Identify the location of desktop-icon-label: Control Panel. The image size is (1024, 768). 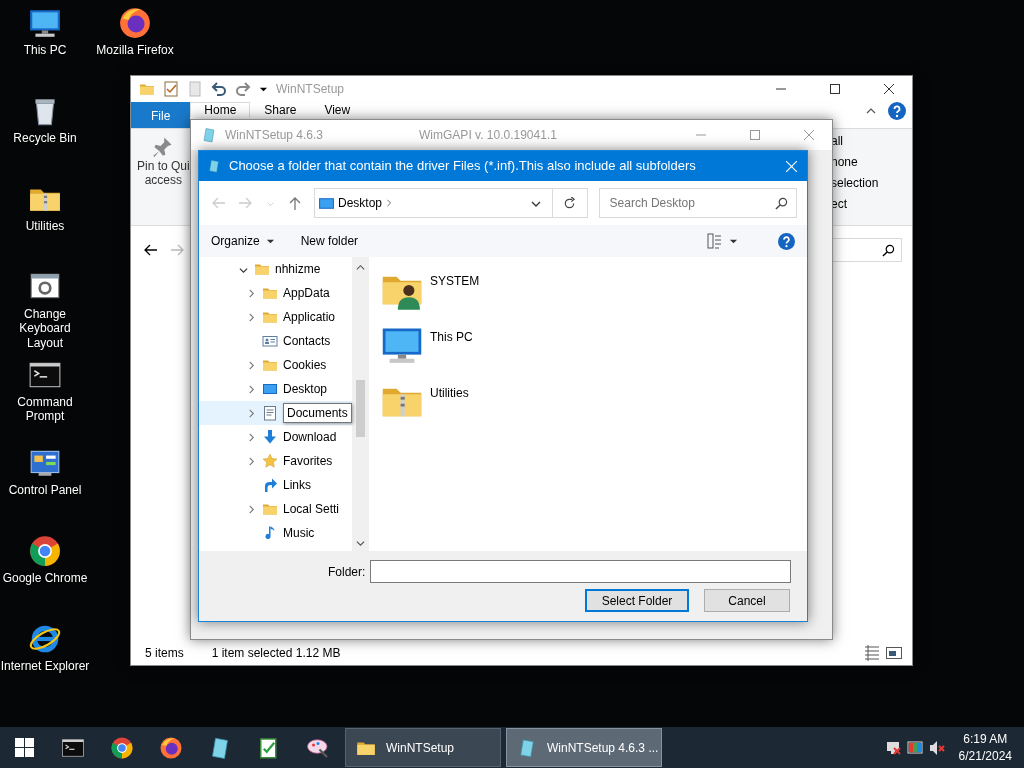
(45, 490).